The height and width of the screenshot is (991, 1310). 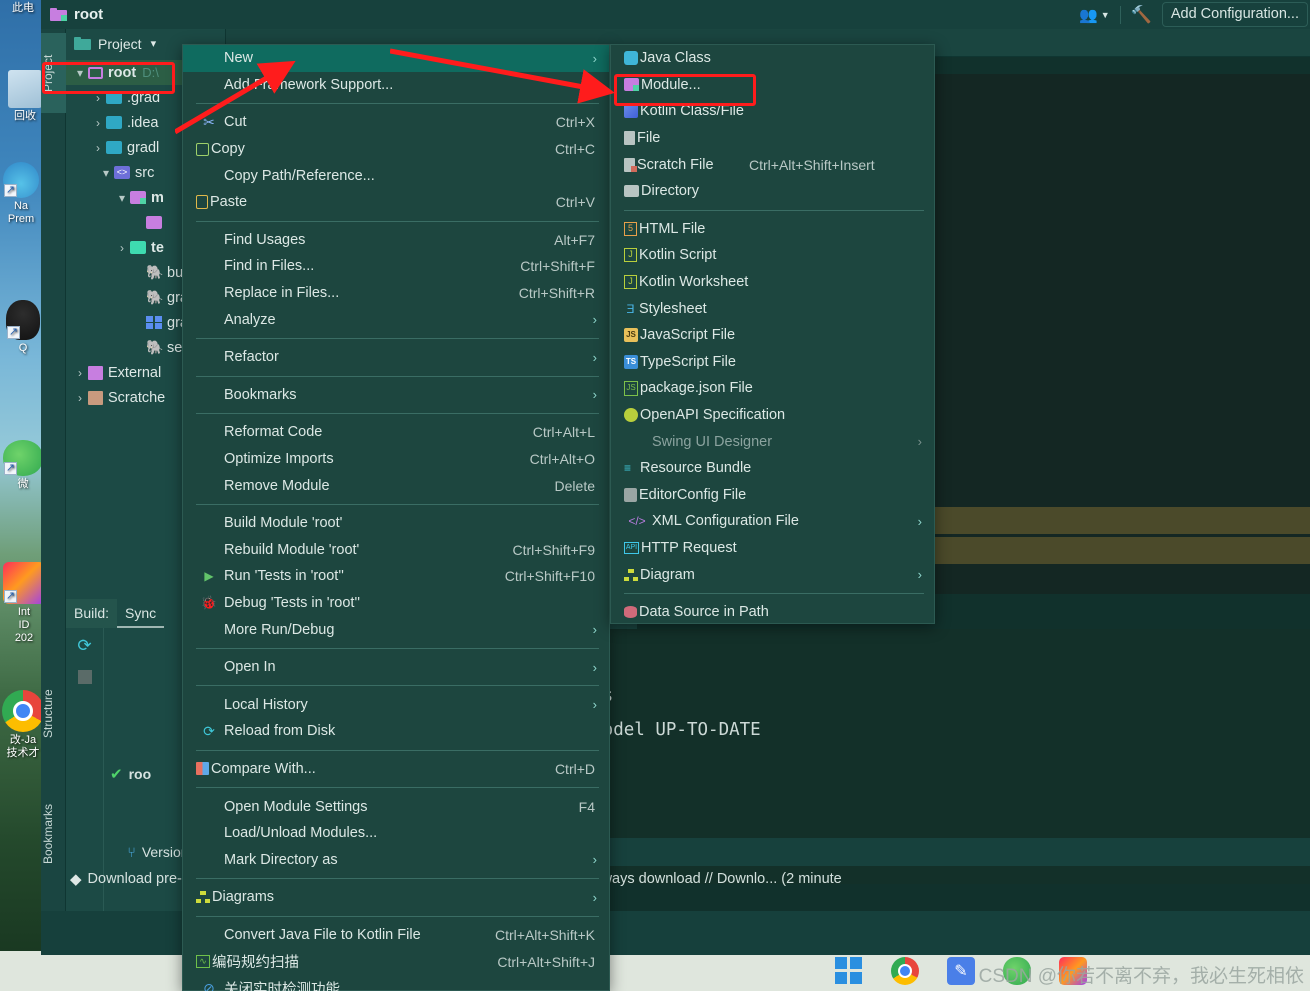 I want to click on menu-item-label: 关闭实时检测功能, so click(x=282, y=986).